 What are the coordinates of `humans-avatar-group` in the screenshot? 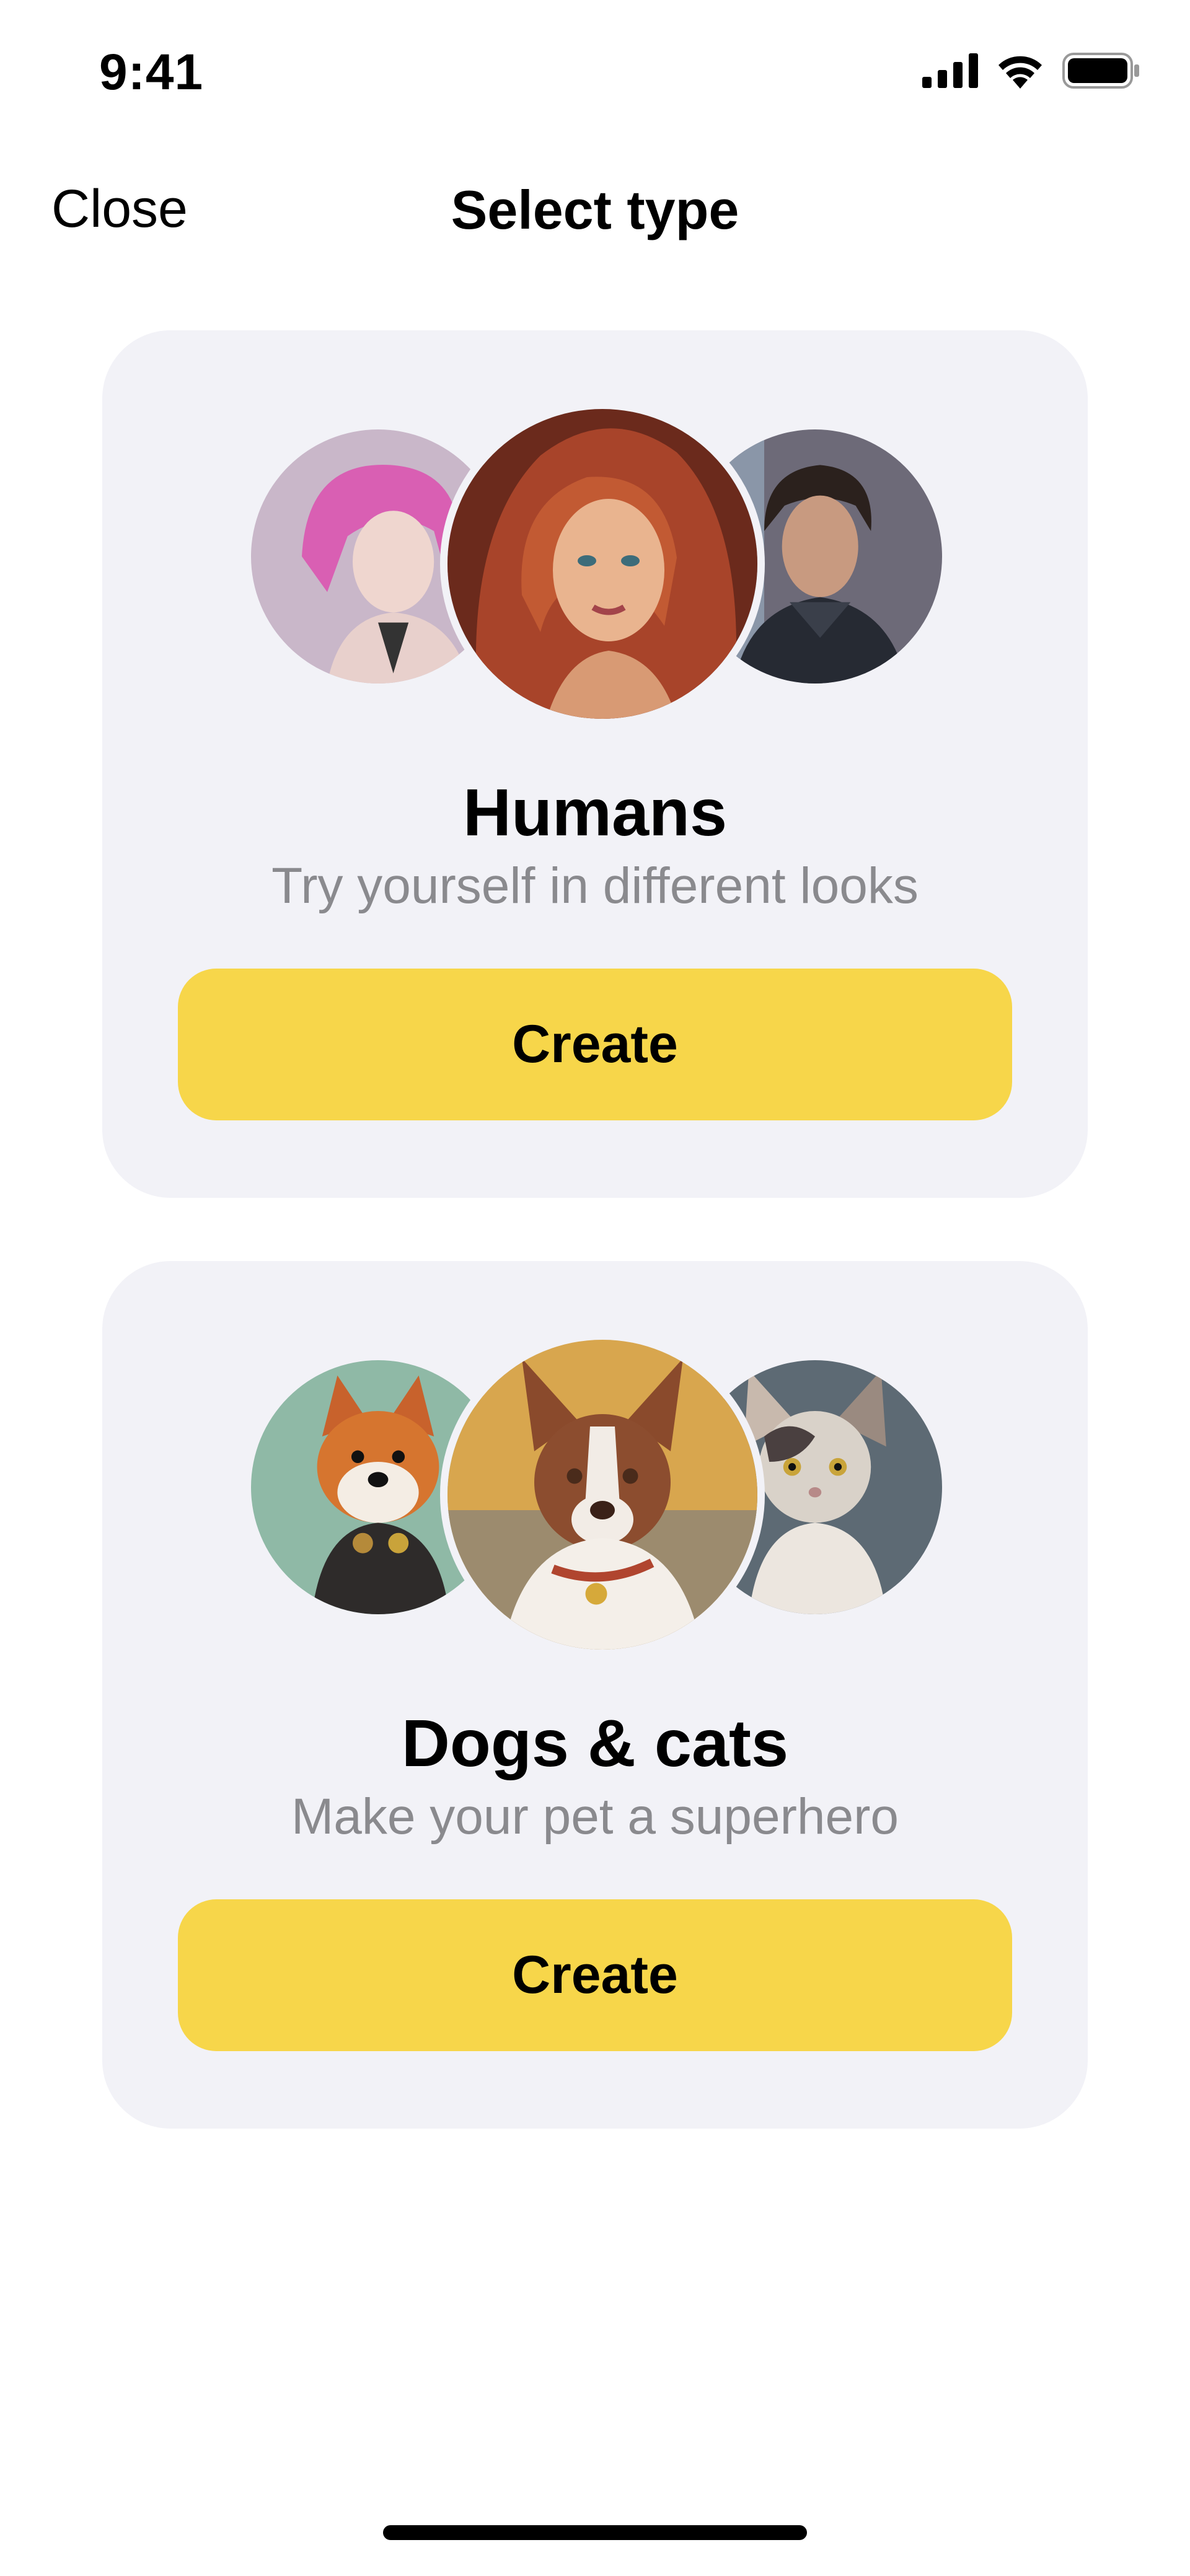 It's located at (595, 564).